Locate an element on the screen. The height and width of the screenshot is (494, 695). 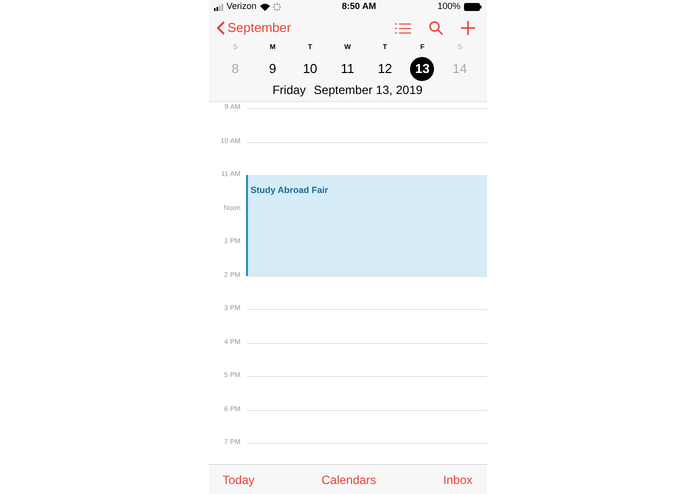
wifi-icon is located at coordinates (265, 7).